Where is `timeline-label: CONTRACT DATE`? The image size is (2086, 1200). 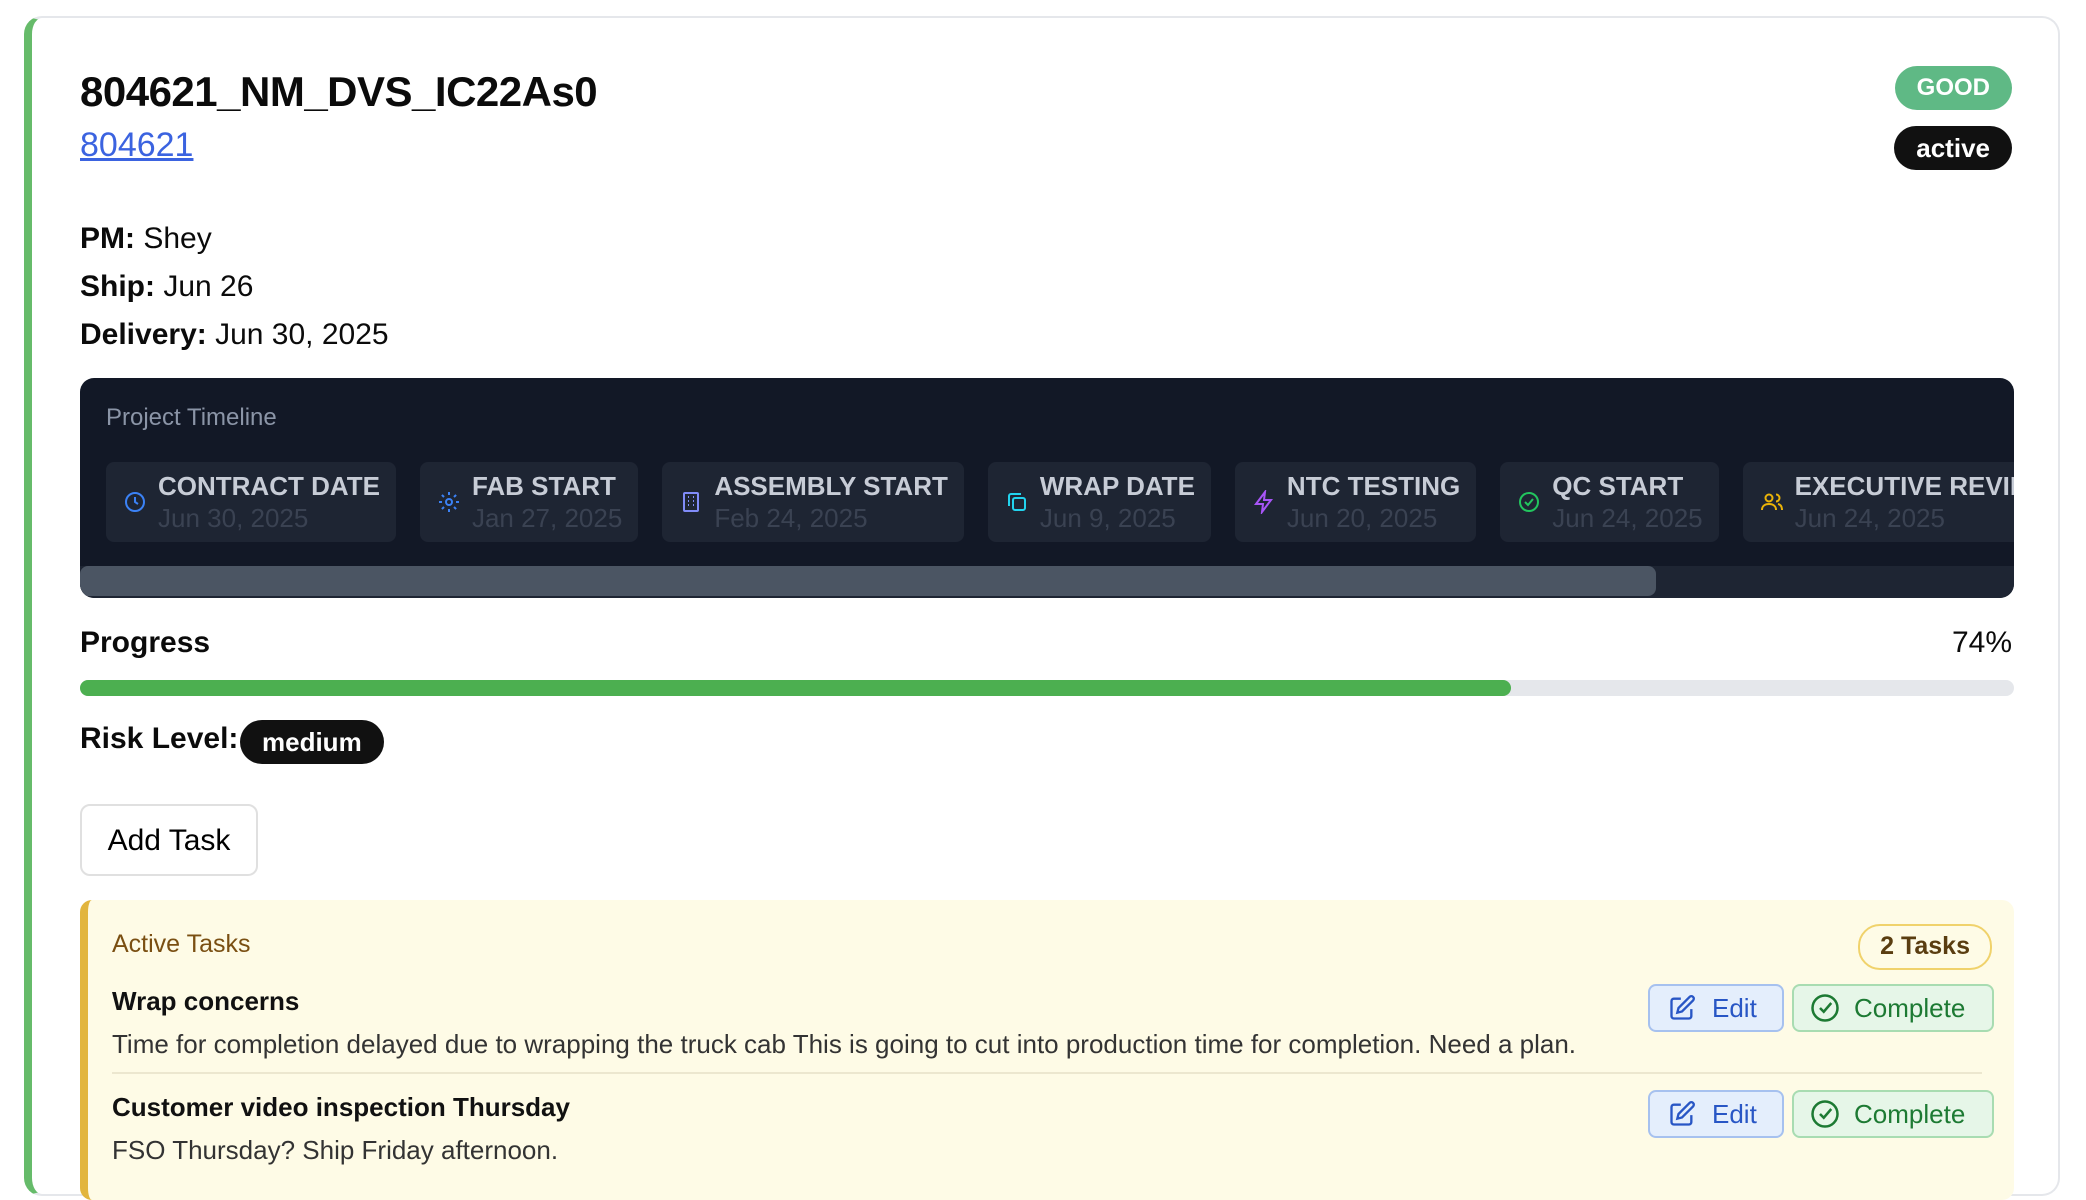 timeline-label: CONTRACT DATE is located at coordinates (269, 486).